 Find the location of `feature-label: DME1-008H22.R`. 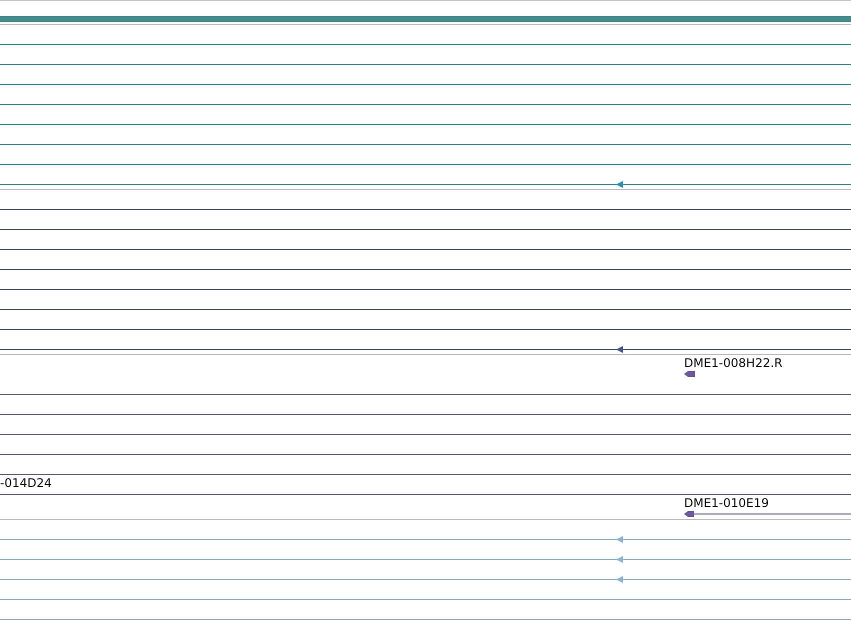

feature-label: DME1-008H22.R is located at coordinates (733, 363).